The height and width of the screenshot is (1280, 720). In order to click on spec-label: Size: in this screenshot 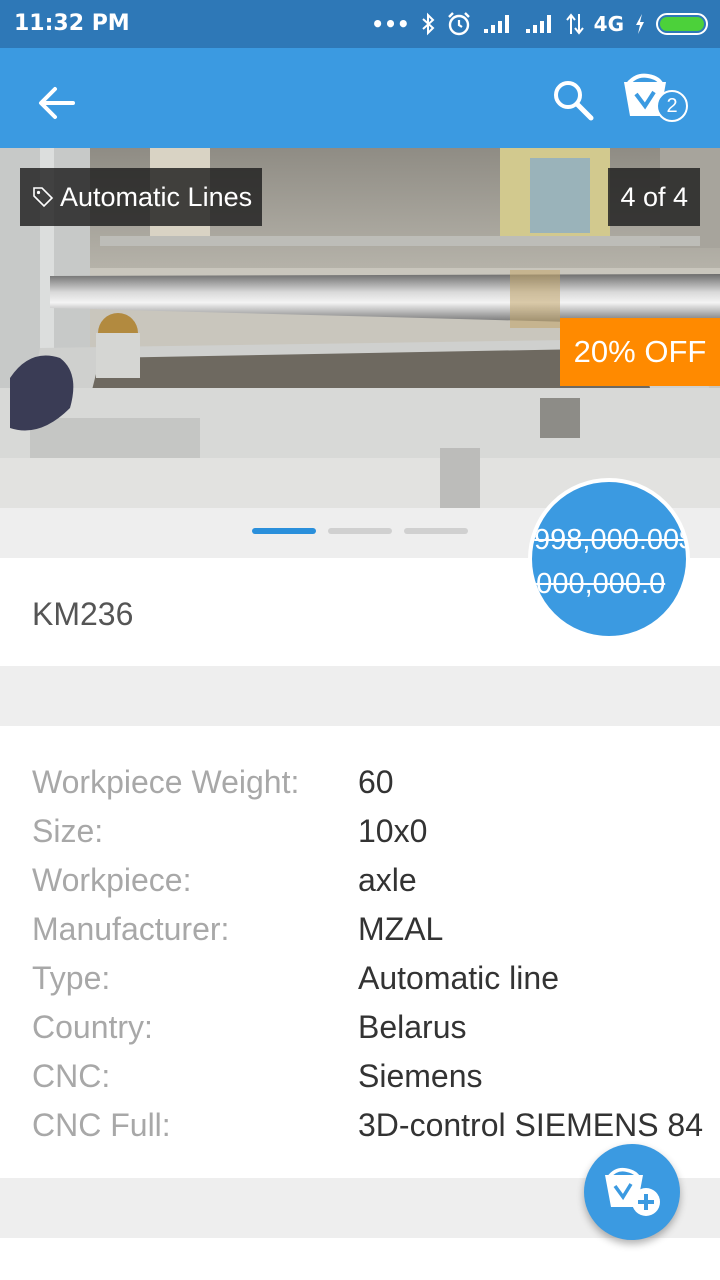, I will do `click(68, 831)`.